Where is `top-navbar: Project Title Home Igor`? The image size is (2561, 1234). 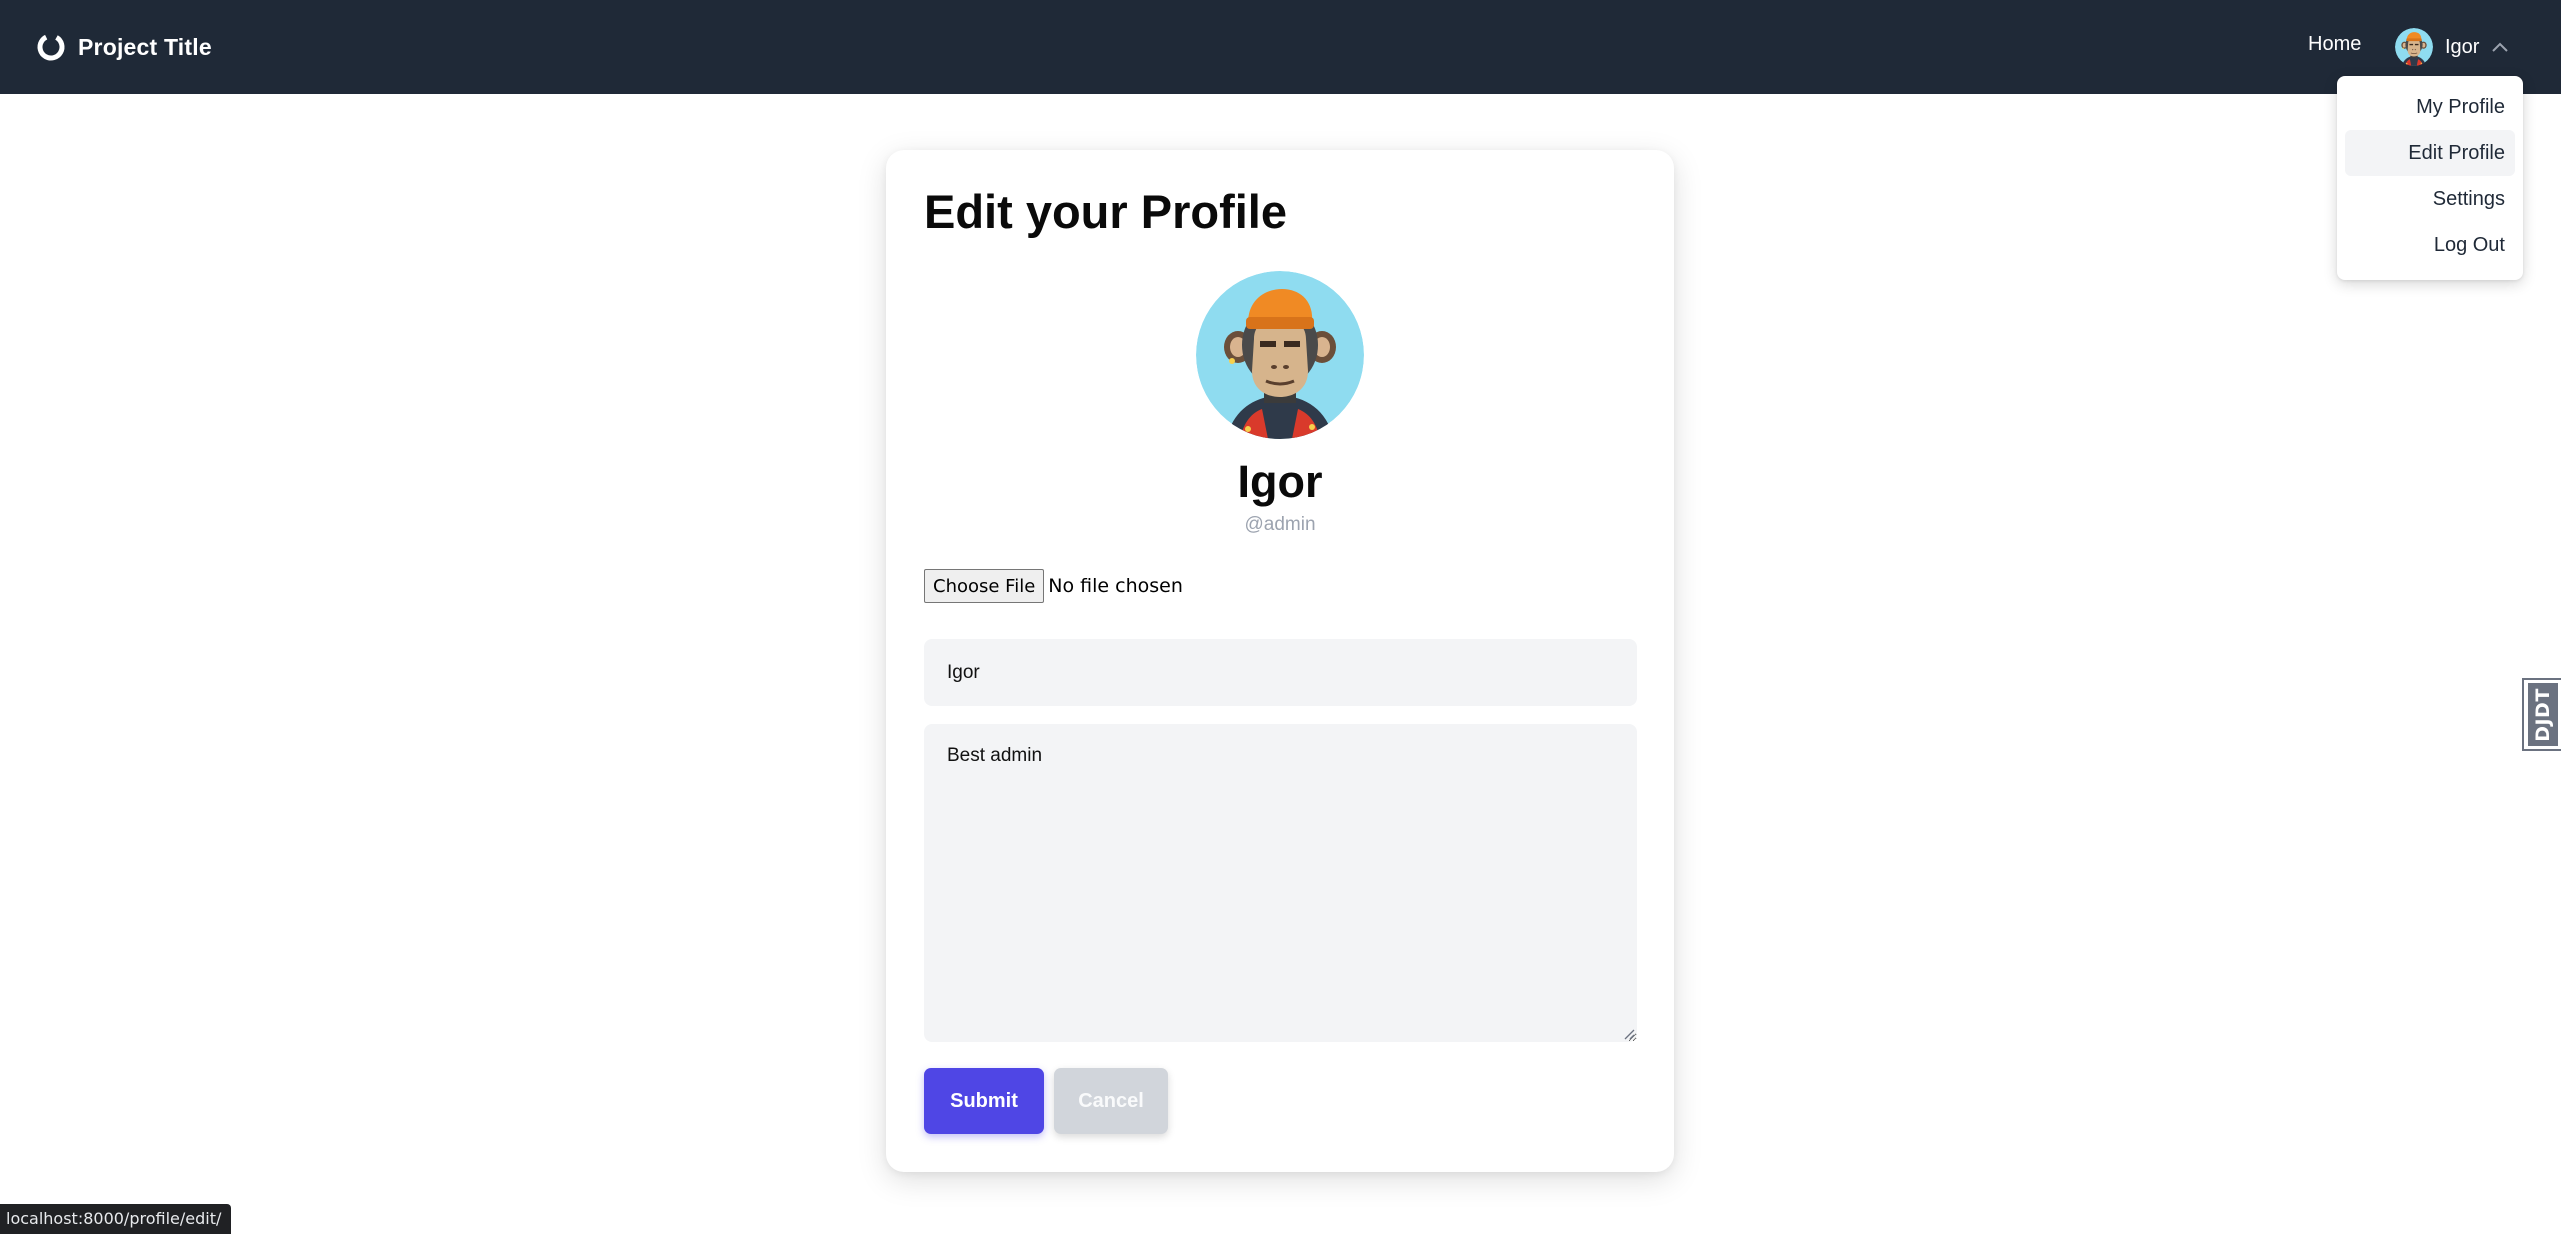 top-navbar: Project Title Home Igor is located at coordinates (1280, 47).